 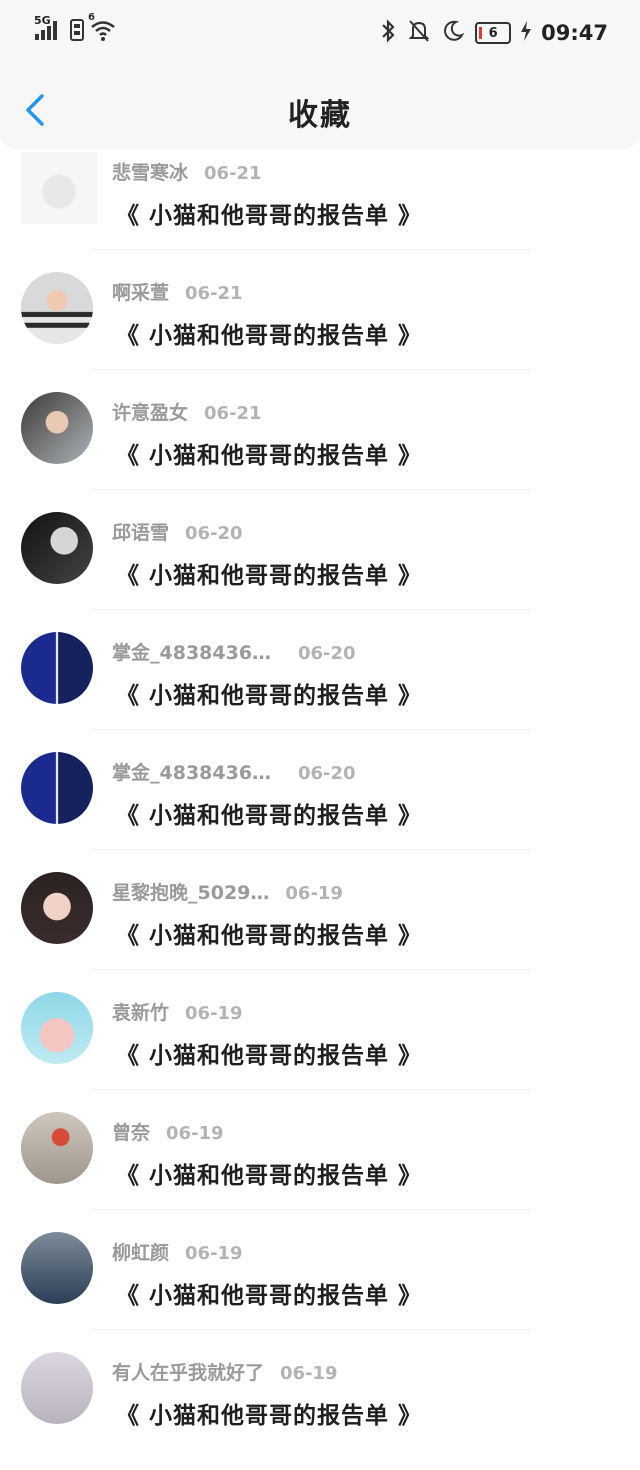 I want to click on bluetooth-icon, so click(x=388, y=33).